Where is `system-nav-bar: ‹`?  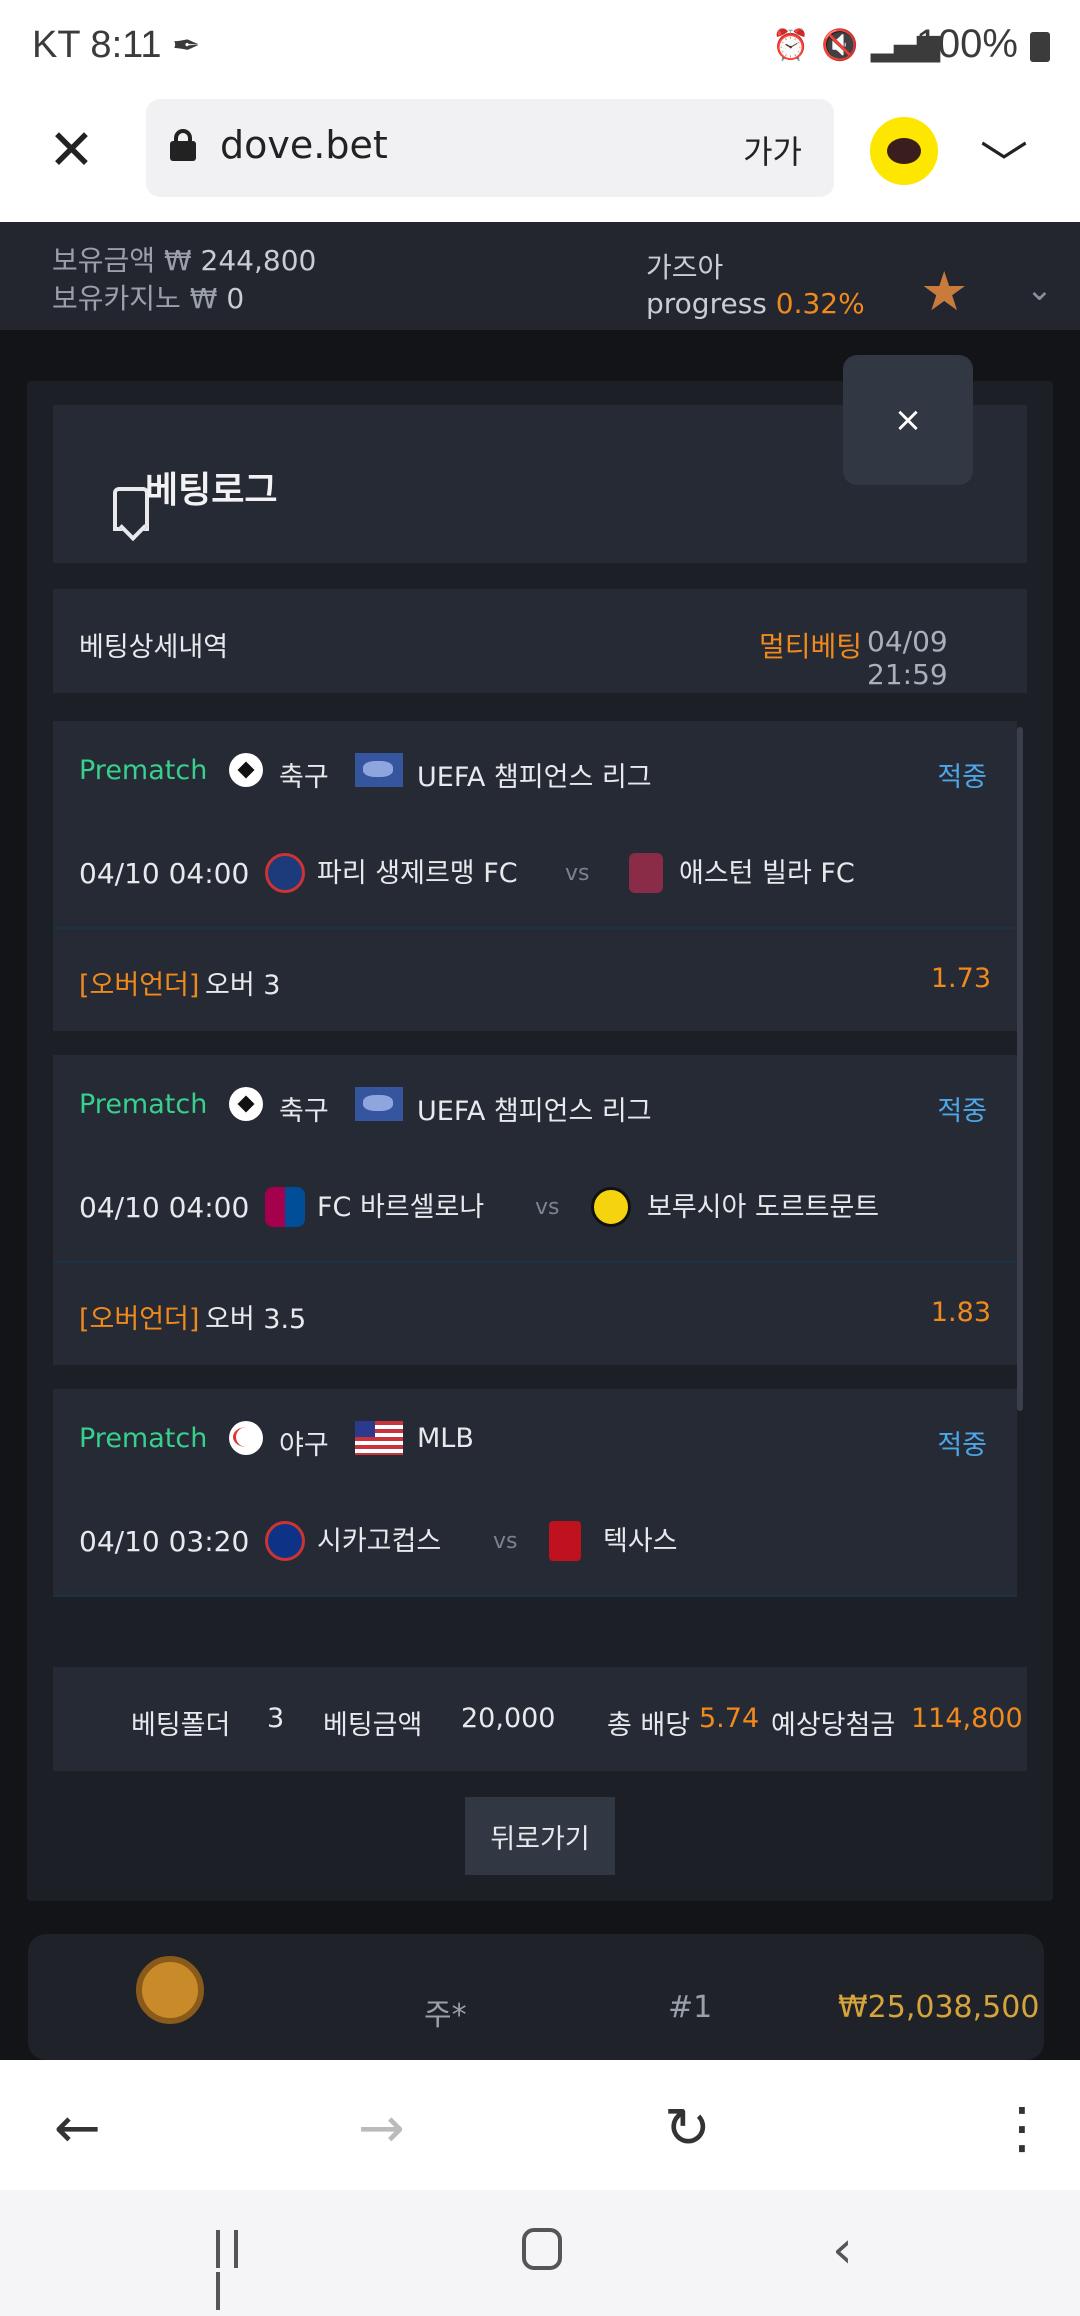 system-nav-bar: ‹ is located at coordinates (540, 2253).